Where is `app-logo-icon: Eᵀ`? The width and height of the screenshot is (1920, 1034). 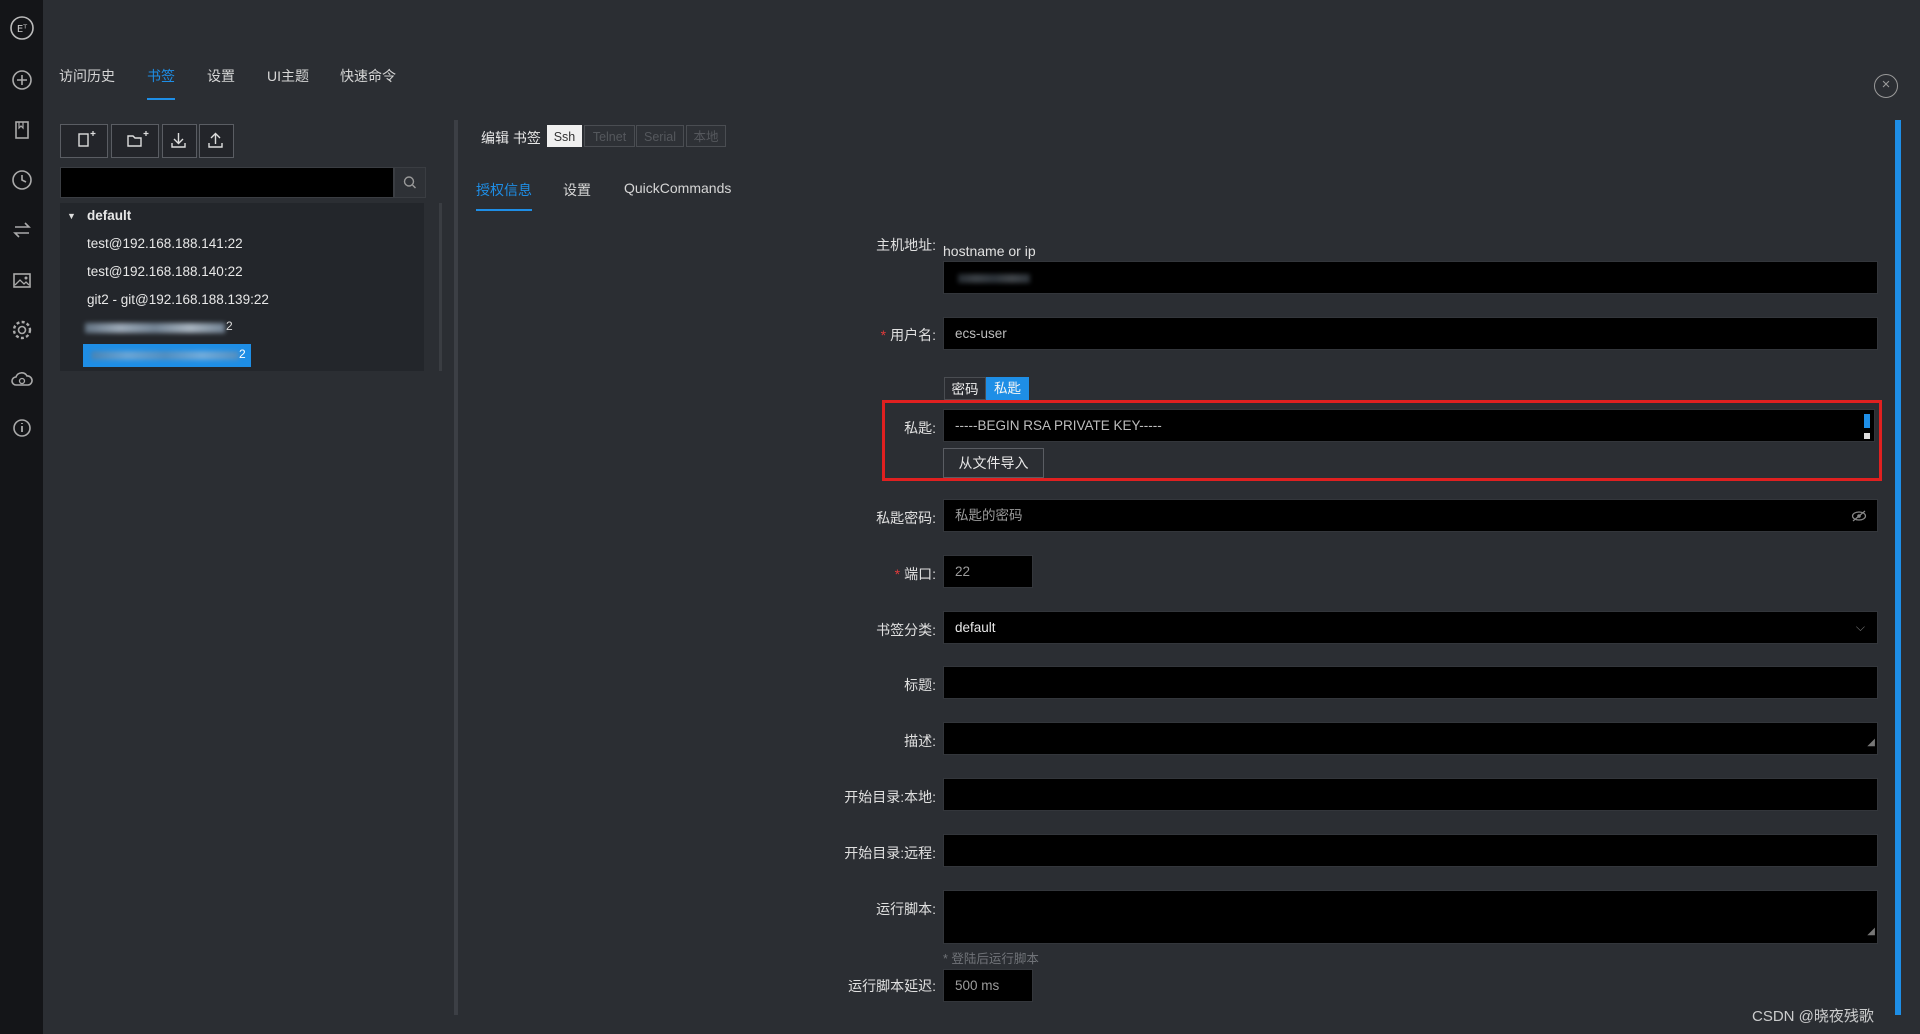 app-logo-icon: Eᵀ is located at coordinates (22, 28).